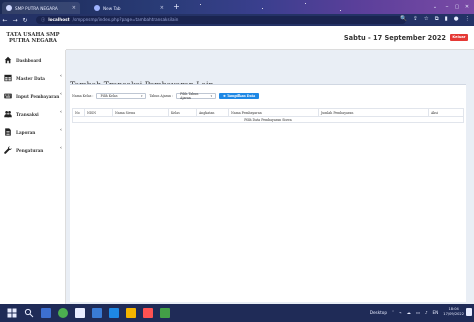  What do you see at coordinates (129, 8) in the screenshot?
I see `tab-new-tab: New Tab ×` at bounding box center [129, 8].